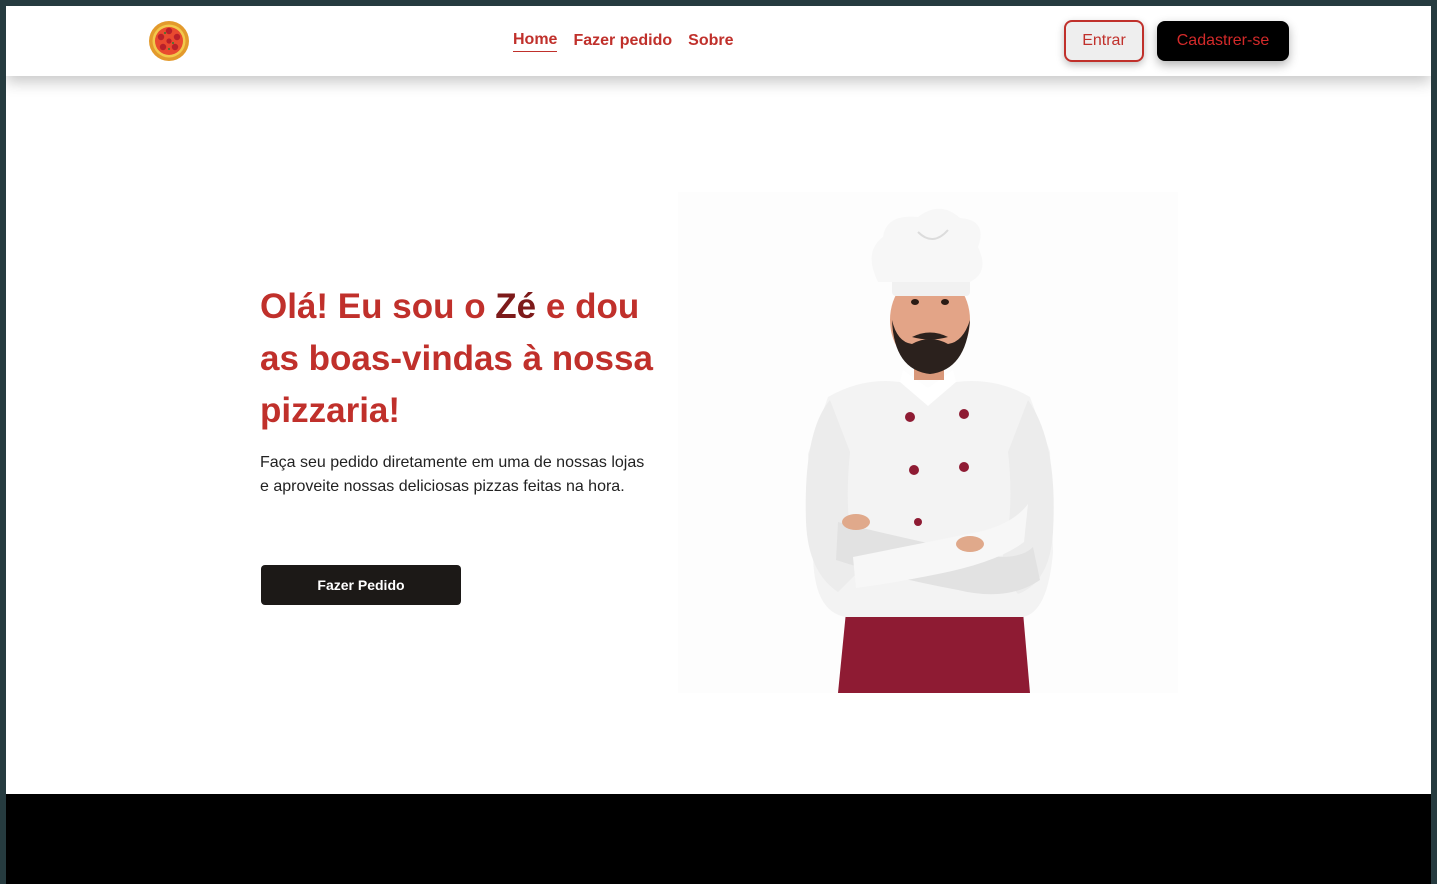 This screenshot has width=1437, height=884. I want to click on hero-title-name: Zé, so click(516, 306).